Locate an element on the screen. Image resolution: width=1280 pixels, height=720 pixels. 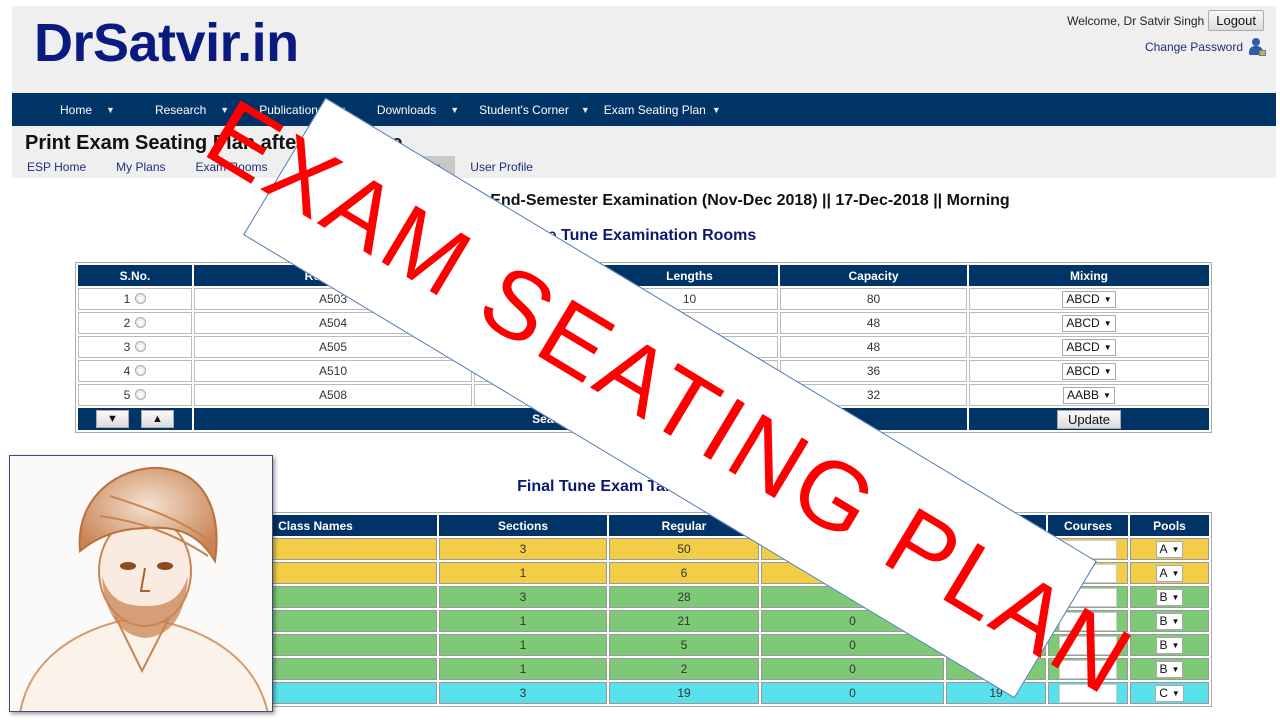
room-sno: 1 is located at coordinates (135, 299).